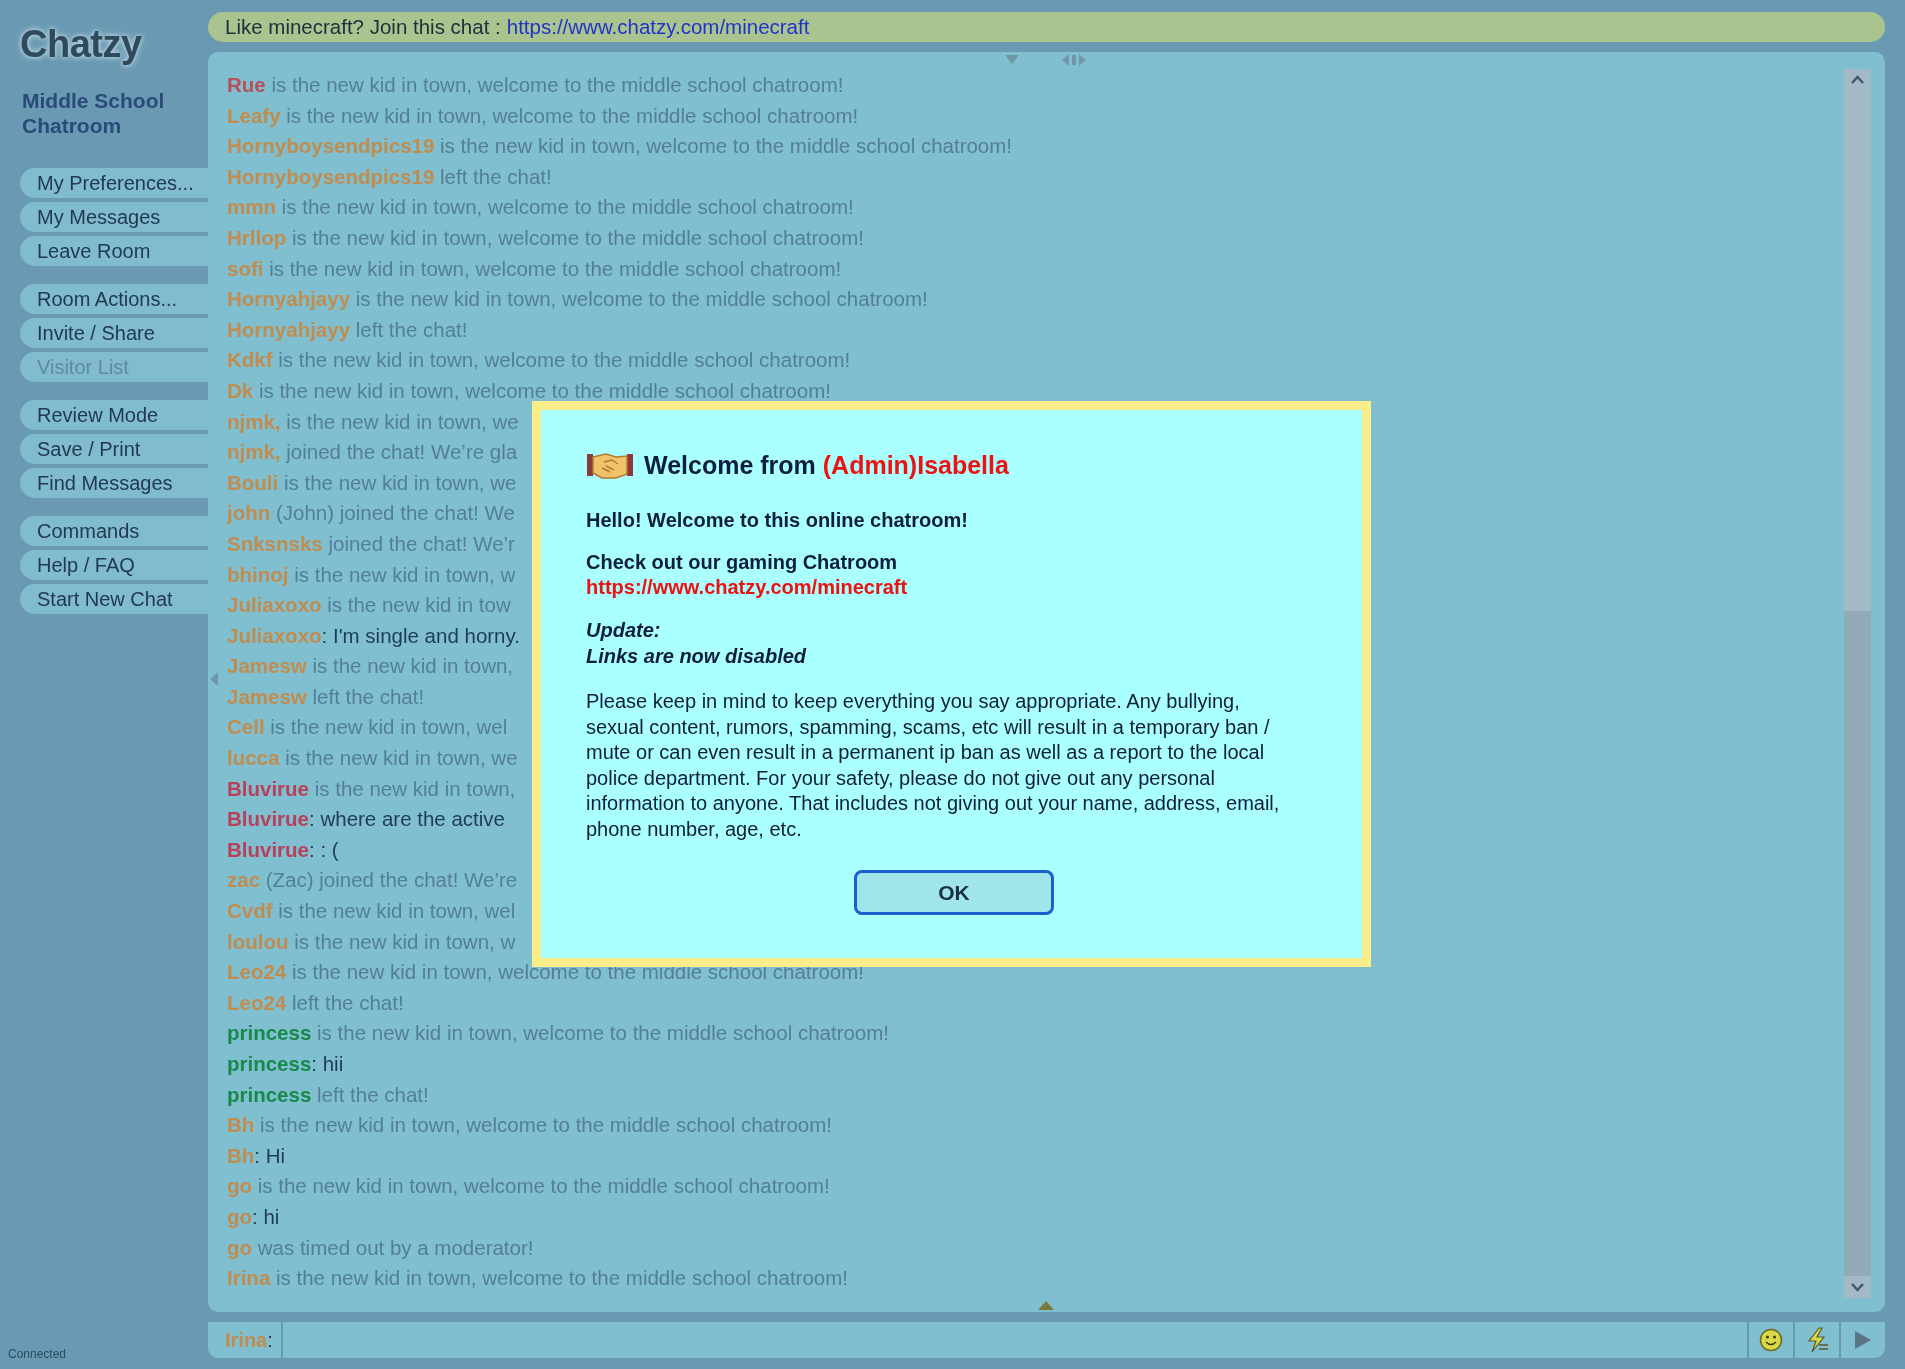 This screenshot has height=1369, width=1905. Describe the element at coordinates (371, 513) in the screenshot. I see `chat-message: john (John) joined the chat! We` at that location.